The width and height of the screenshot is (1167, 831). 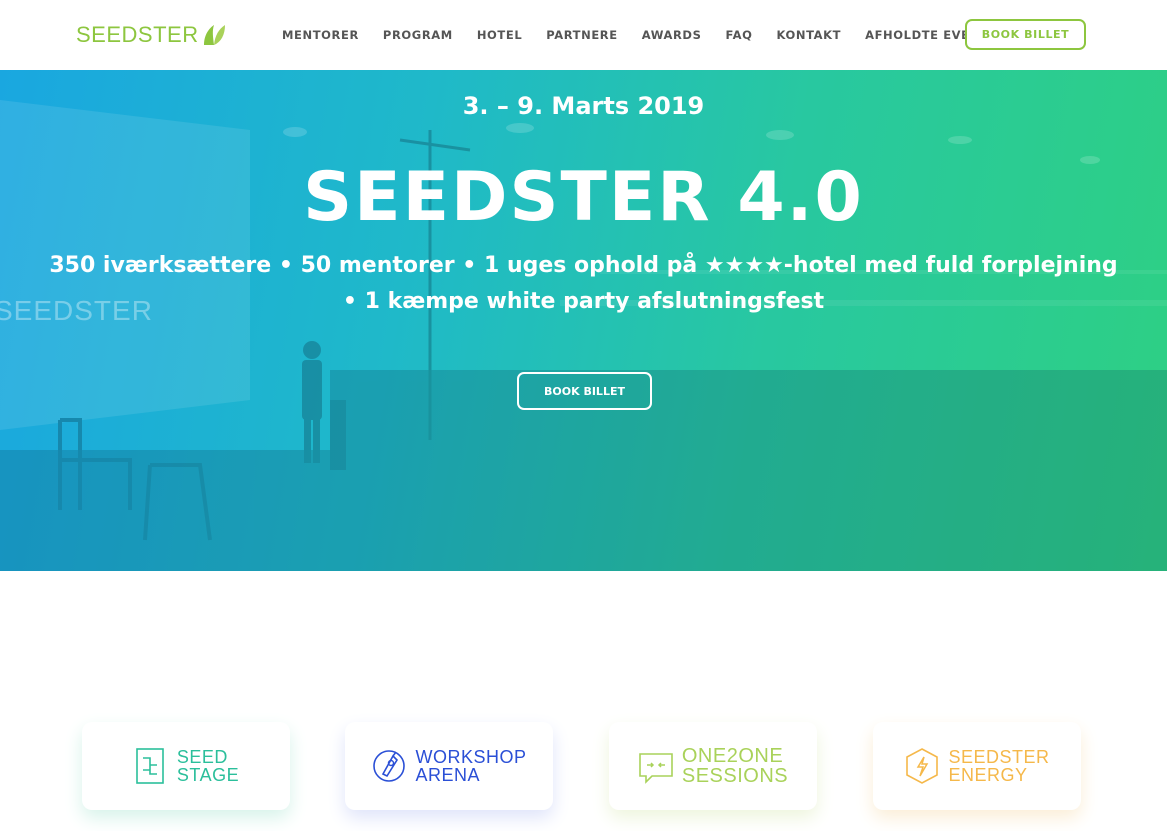 What do you see at coordinates (732, 756) in the screenshot?
I see `card-label-line-1: ONE2ONE` at bounding box center [732, 756].